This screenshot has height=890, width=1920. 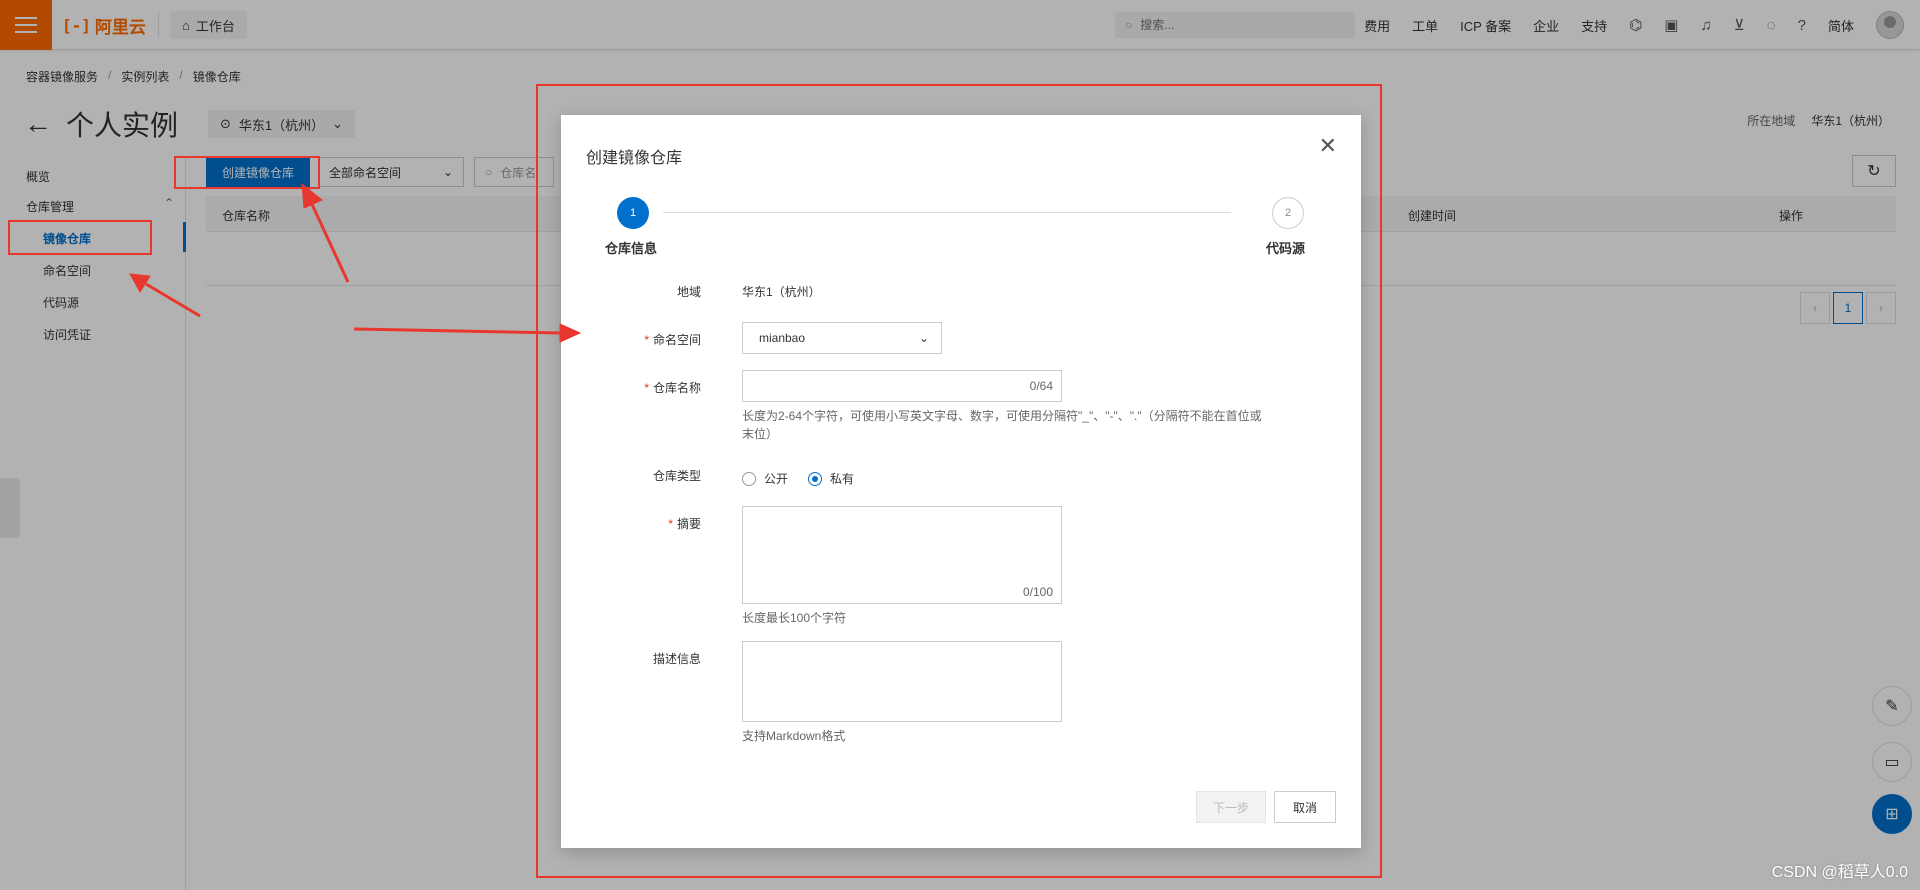 I want to click on annotation-arrows, so click(x=355, y=262).